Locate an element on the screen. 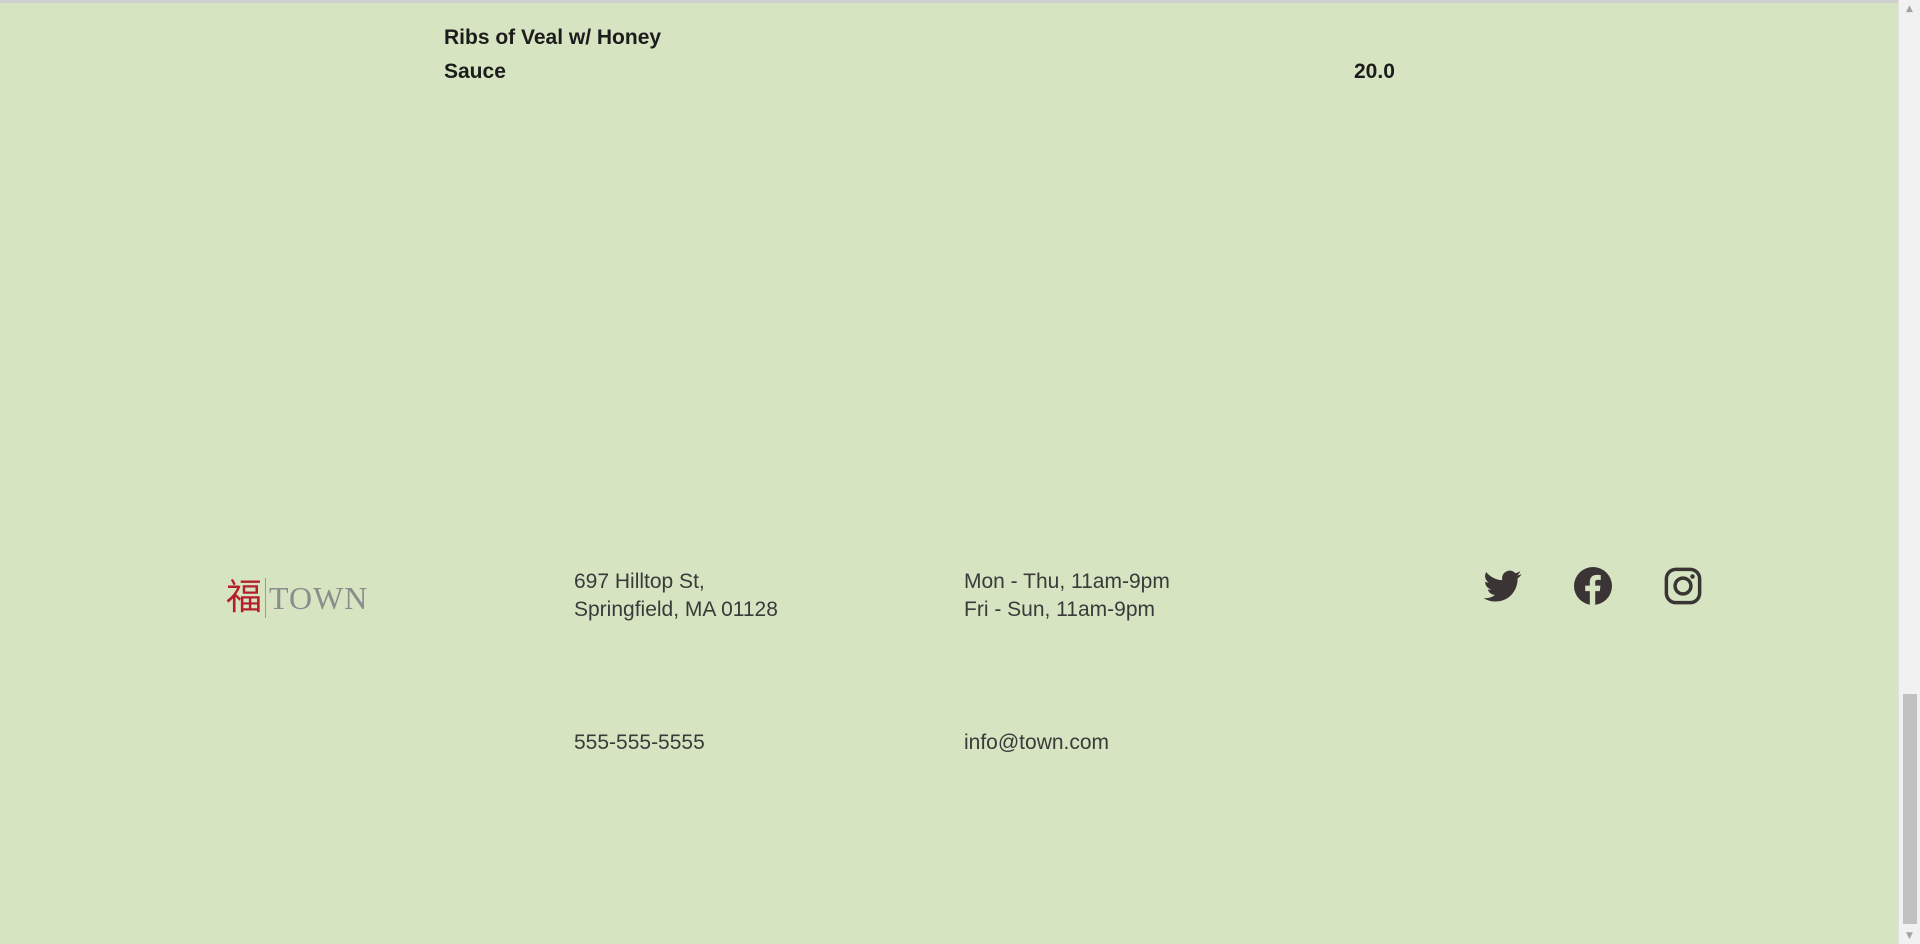  facebook-icon is located at coordinates (1593, 586).